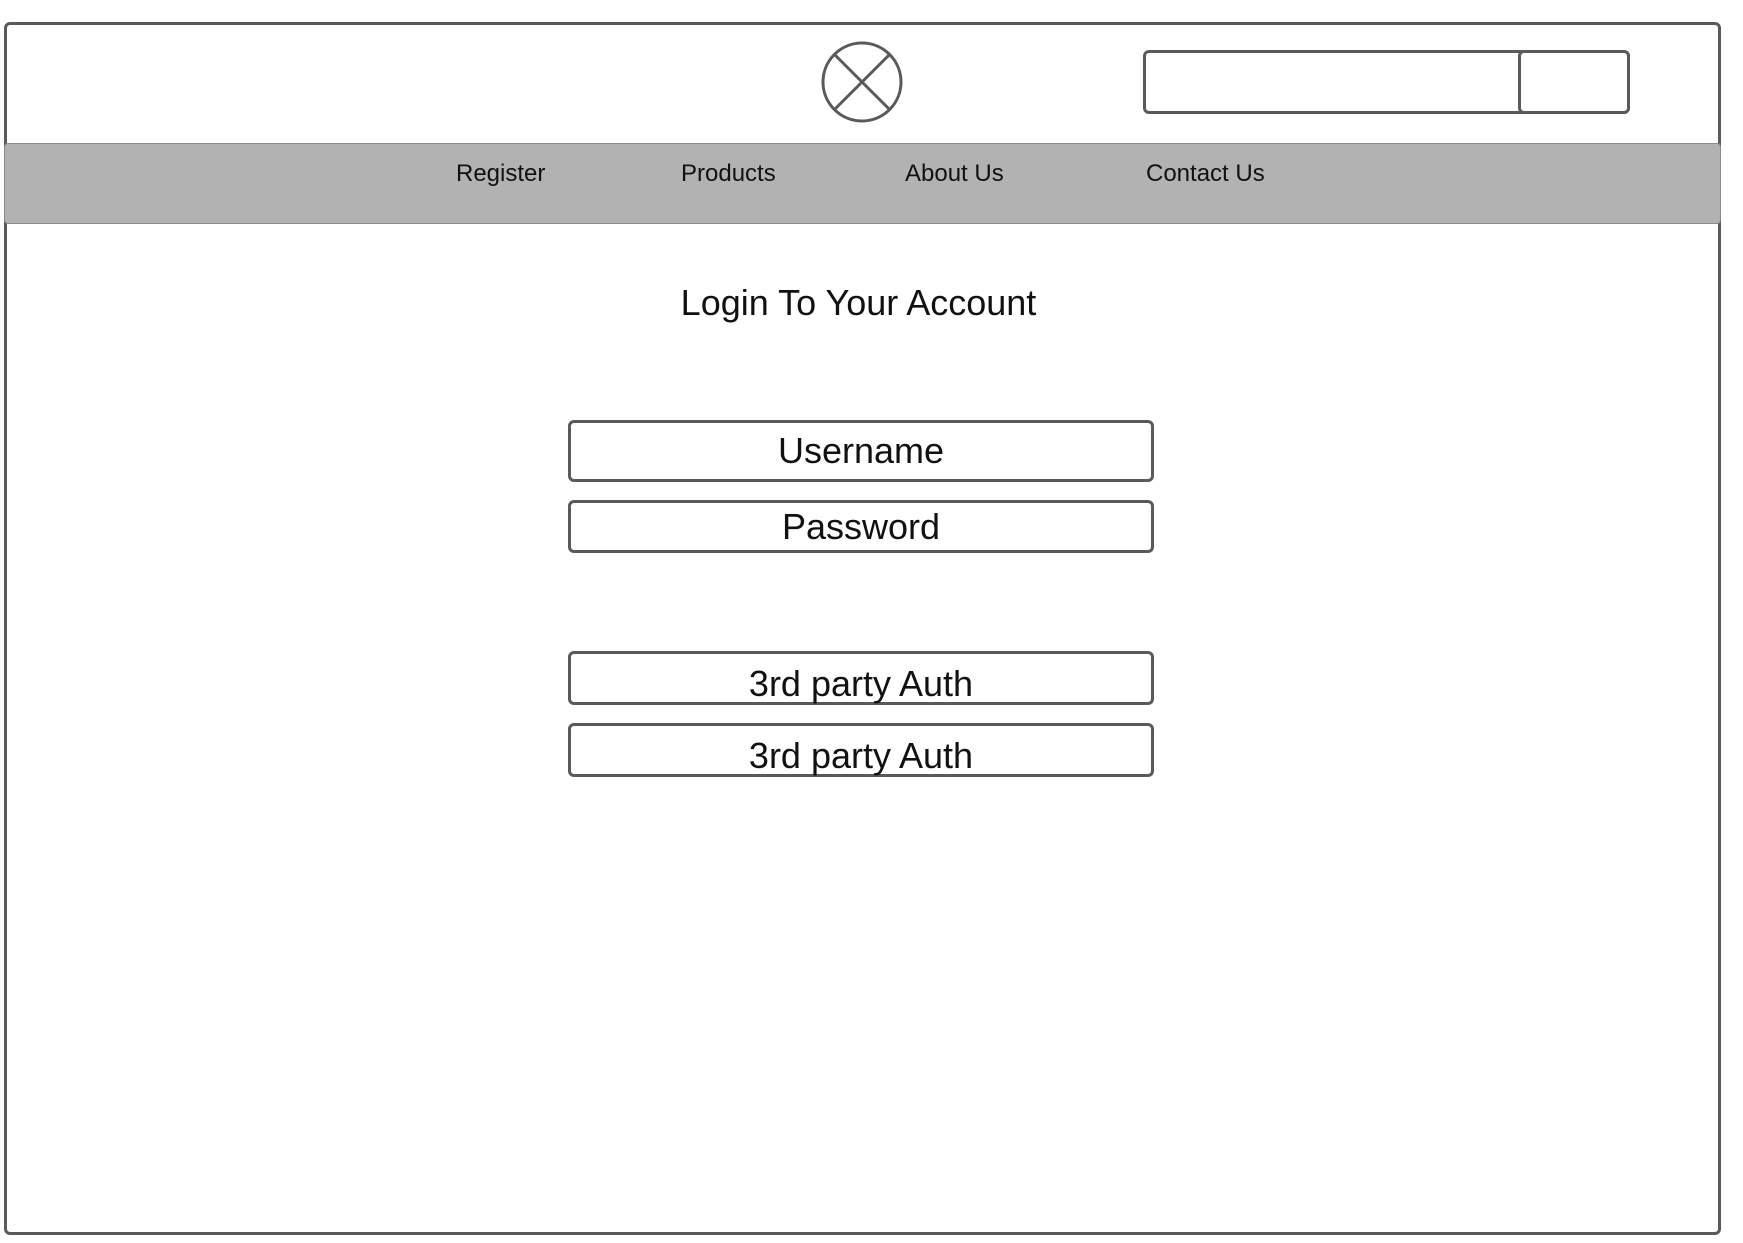  I want to click on page-title: Login To Your Account, so click(858, 302).